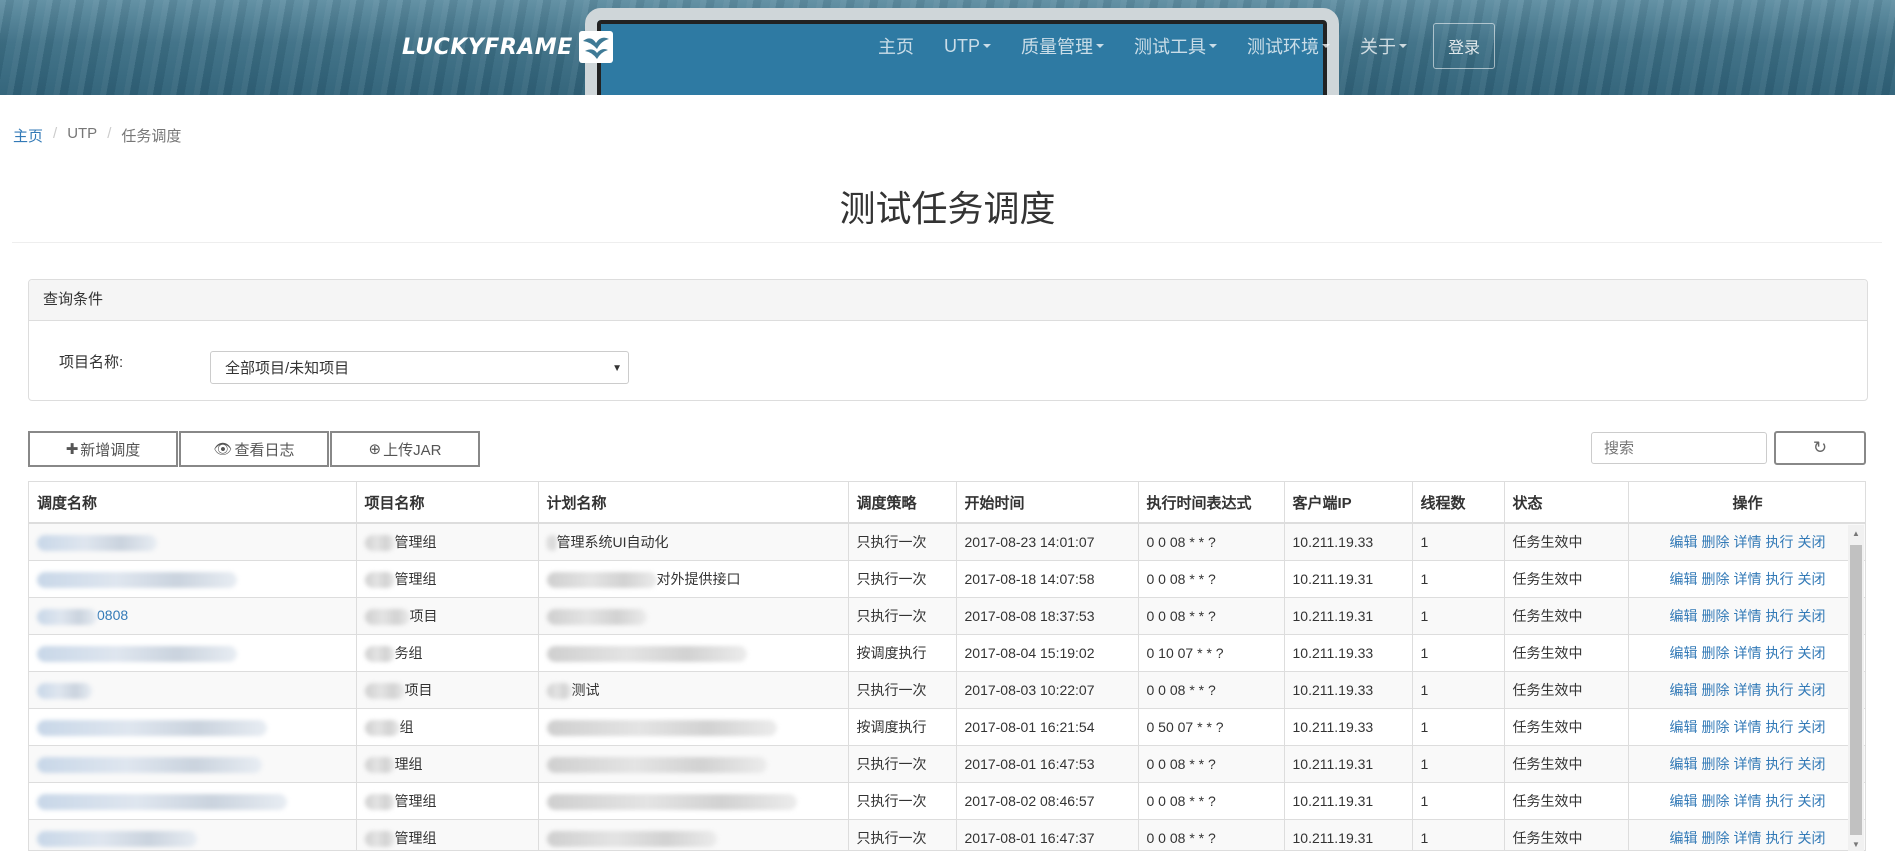 This screenshot has height=851, width=1895. Describe the element at coordinates (1047, 503) in the screenshot. I see `column-header: 开始时间` at that location.